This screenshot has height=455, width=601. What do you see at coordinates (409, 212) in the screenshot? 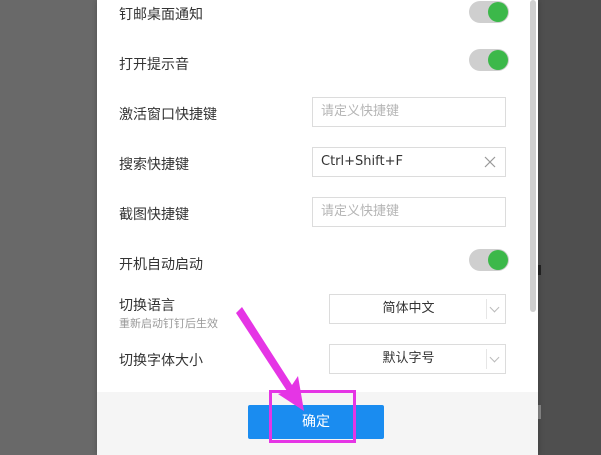
I see `screenshot-shortcut-input: 请定义快捷键` at bounding box center [409, 212].